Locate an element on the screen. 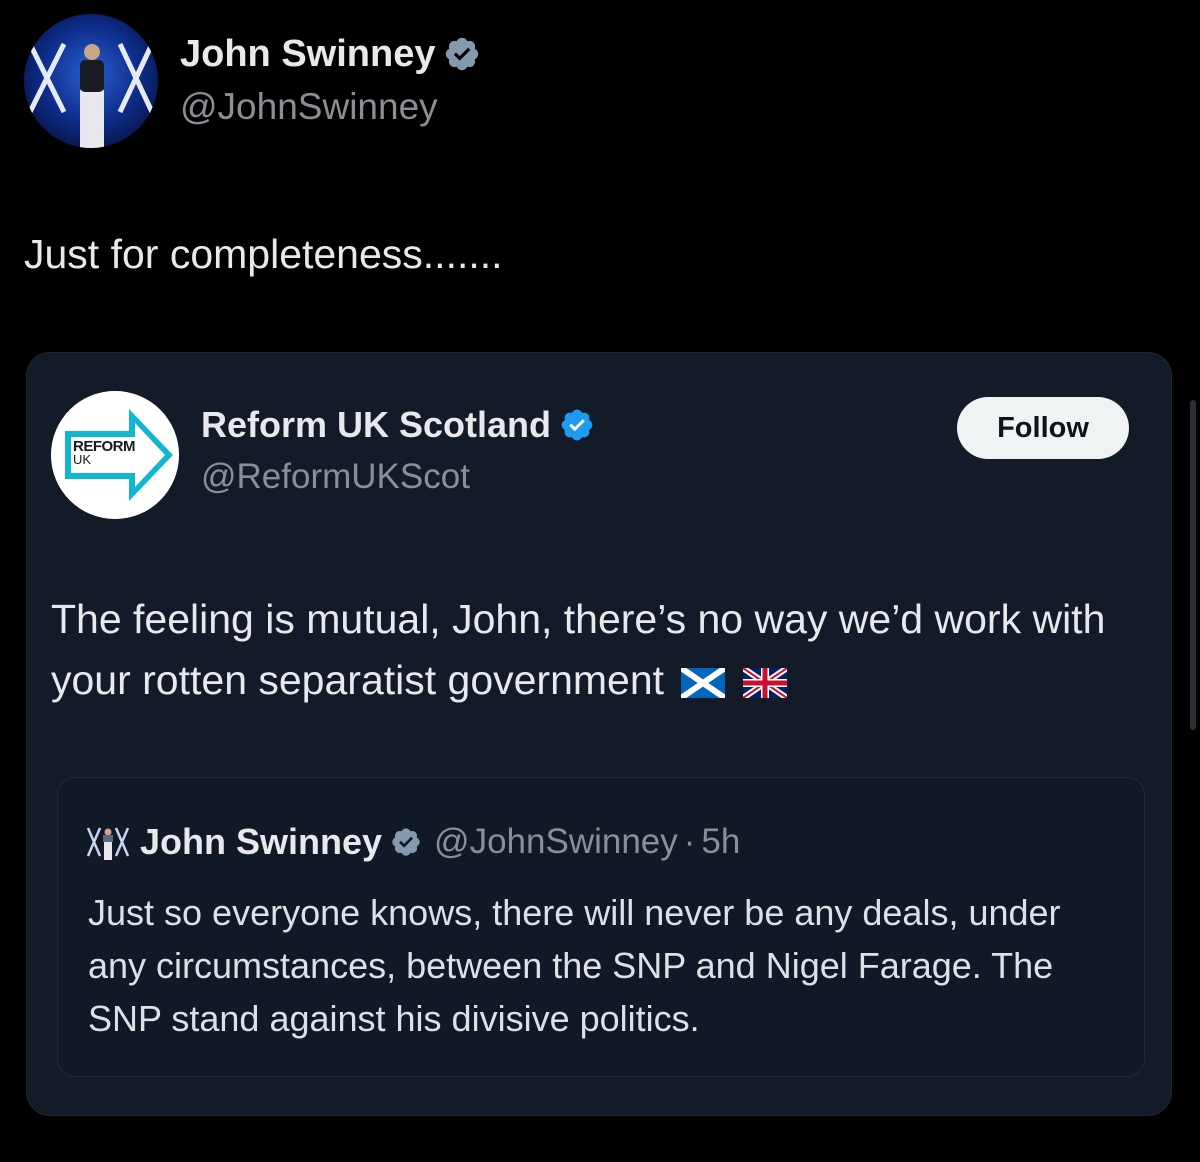 This screenshot has width=1200, height=1162. follow-button: Follow is located at coordinates (1043, 428).